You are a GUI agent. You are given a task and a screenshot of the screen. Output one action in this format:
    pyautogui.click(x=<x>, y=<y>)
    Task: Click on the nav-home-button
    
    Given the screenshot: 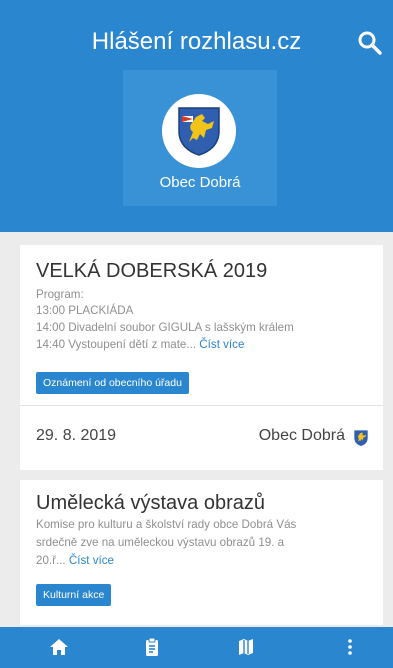 What is the action you would take?
    pyautogui.click(x=59, y=647)
    